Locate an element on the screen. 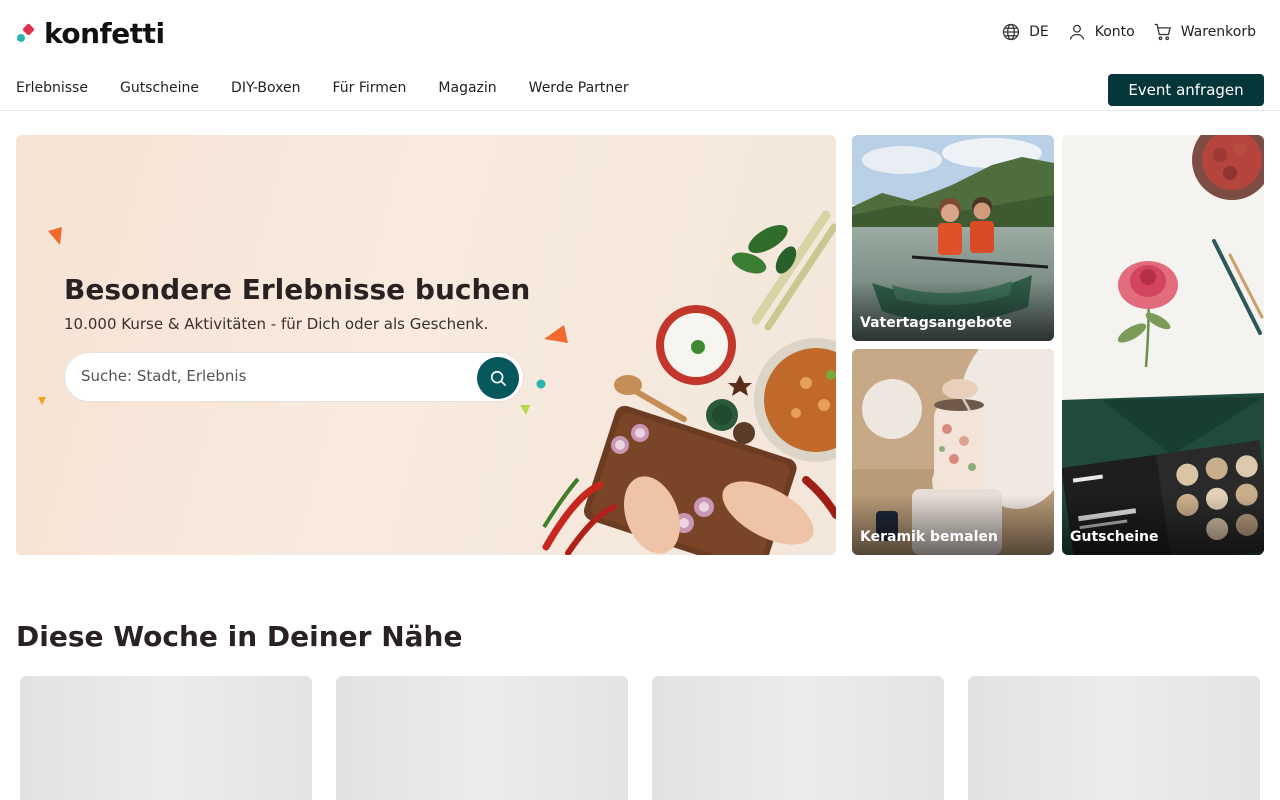  user-icon is located at coordinates (1077, 32).